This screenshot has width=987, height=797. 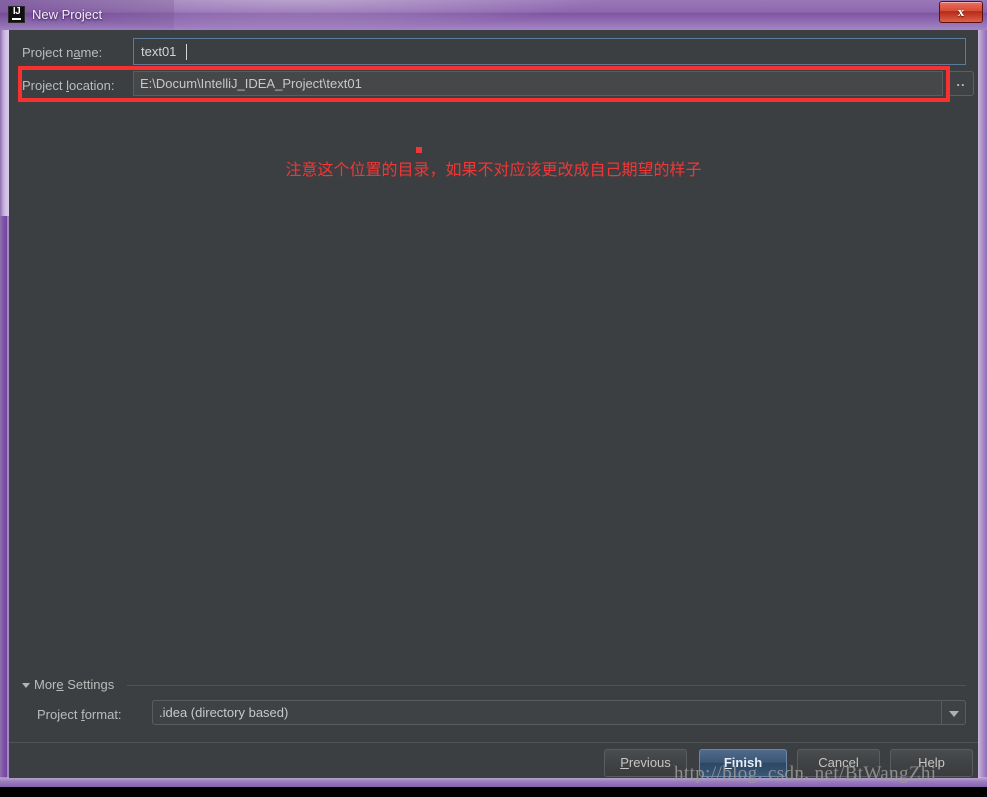 I want to click on window-border-bottom, so click(x=493, y=782).